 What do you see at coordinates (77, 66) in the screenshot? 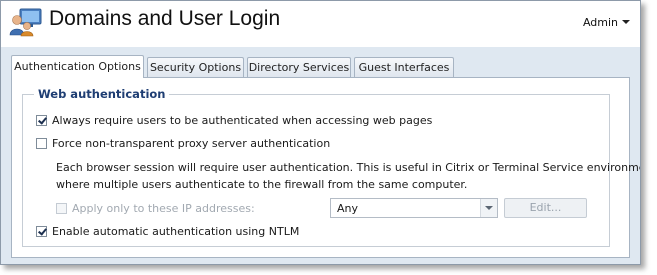
I see `tab-authentication-options: Authentication Options` at bounding box center [77, 66].